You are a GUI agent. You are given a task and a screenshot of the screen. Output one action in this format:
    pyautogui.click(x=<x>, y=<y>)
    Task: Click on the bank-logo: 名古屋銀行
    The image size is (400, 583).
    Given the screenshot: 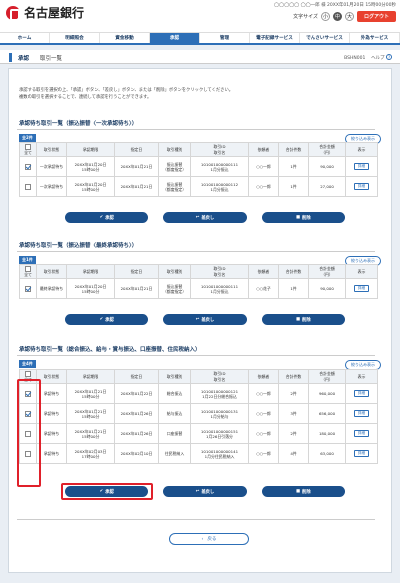 What is the action you would take?
    pyautogui.click(x=45, y=13)
    